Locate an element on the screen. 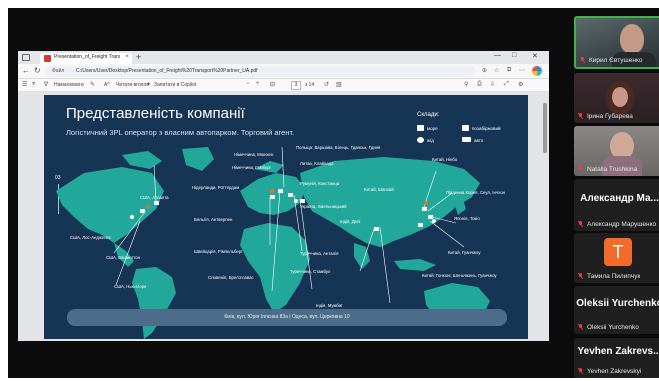 This screenshot has width=659, height=381. print-icon: ⎙ is located at coordinates (479, 84).